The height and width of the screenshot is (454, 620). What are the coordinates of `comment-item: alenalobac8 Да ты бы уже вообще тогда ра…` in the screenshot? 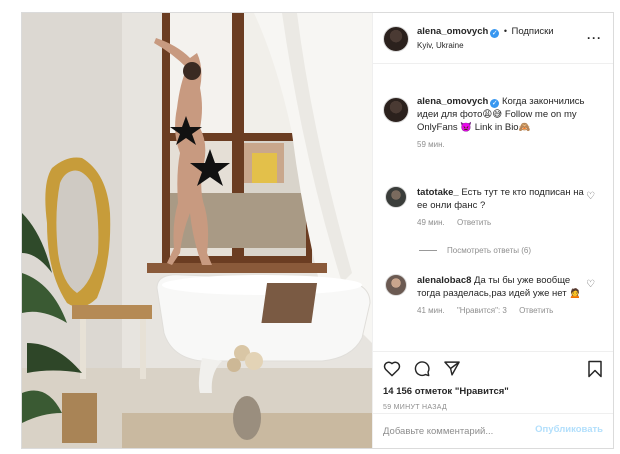 It's located at (502, 294).